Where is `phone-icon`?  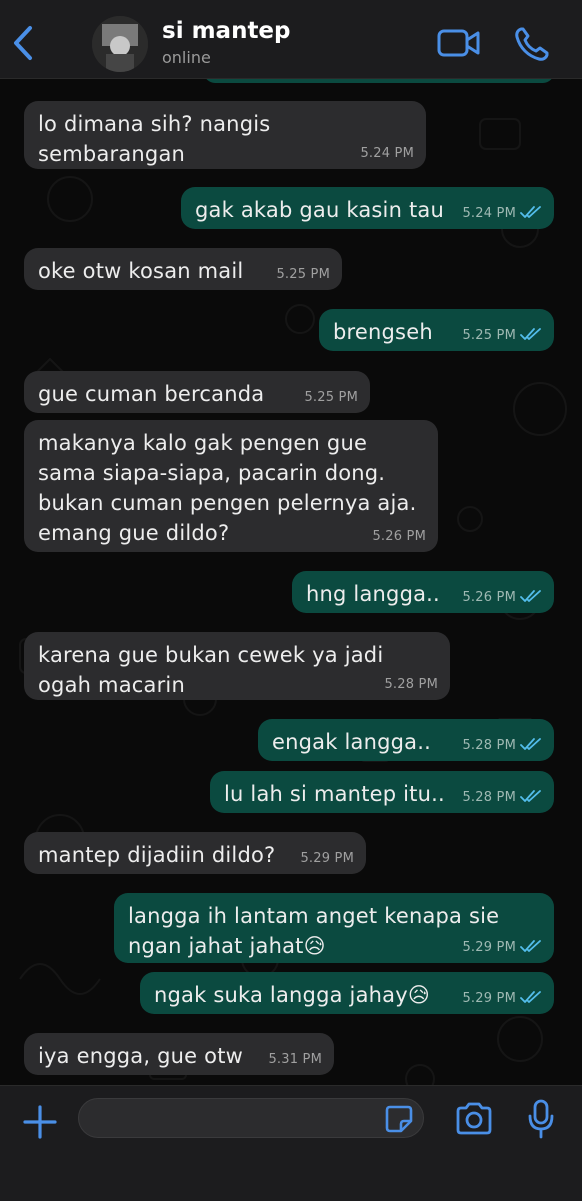 phone-icon is located at coordinates (532, 44).